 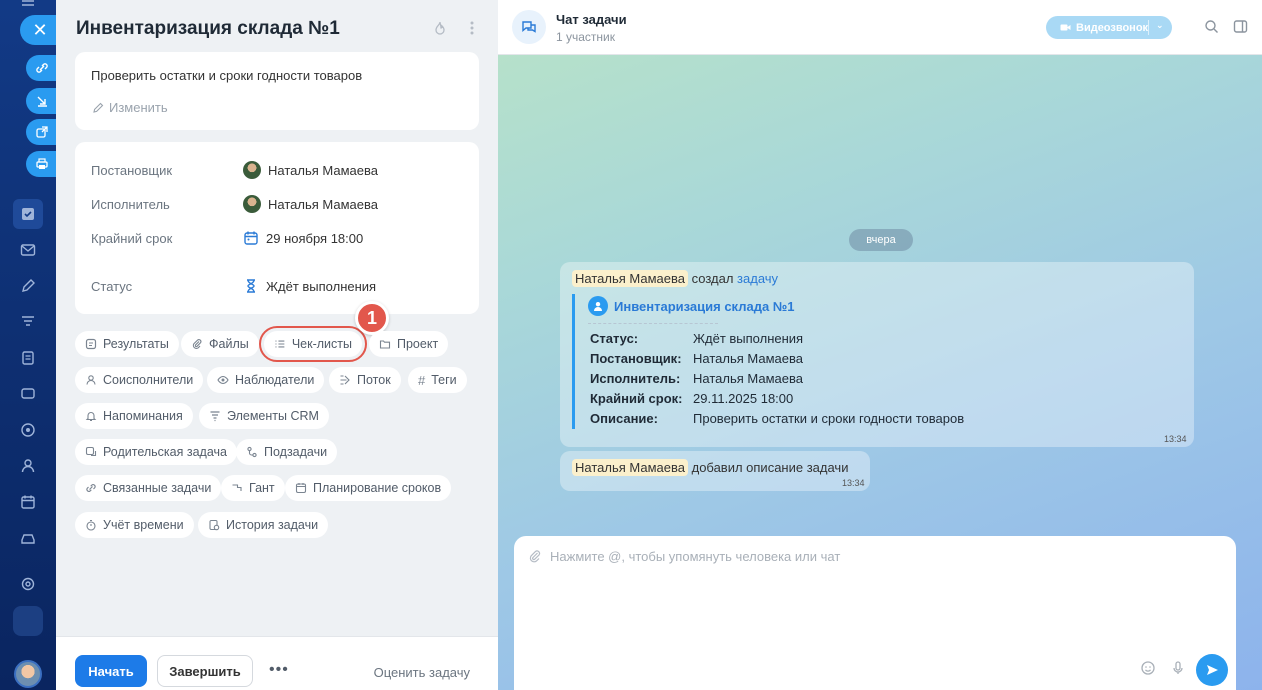 I want to click on menu-icon, so click(x=28, y=7).